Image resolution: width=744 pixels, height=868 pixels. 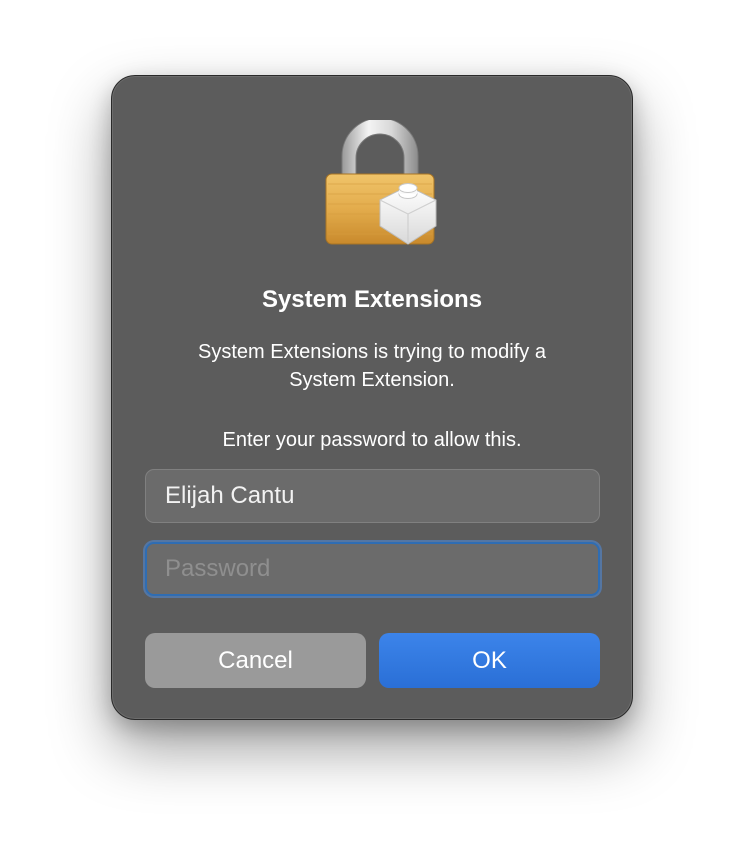 What do you see at coordinates (372, 299) in the screenshot?
I see `dialog-title: System Extensions` at bounding box center [372, 299].